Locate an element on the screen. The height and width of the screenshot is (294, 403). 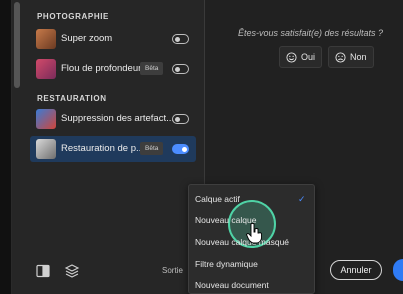
feedback-yes-label: Oui is located at coordinates (308, 57).